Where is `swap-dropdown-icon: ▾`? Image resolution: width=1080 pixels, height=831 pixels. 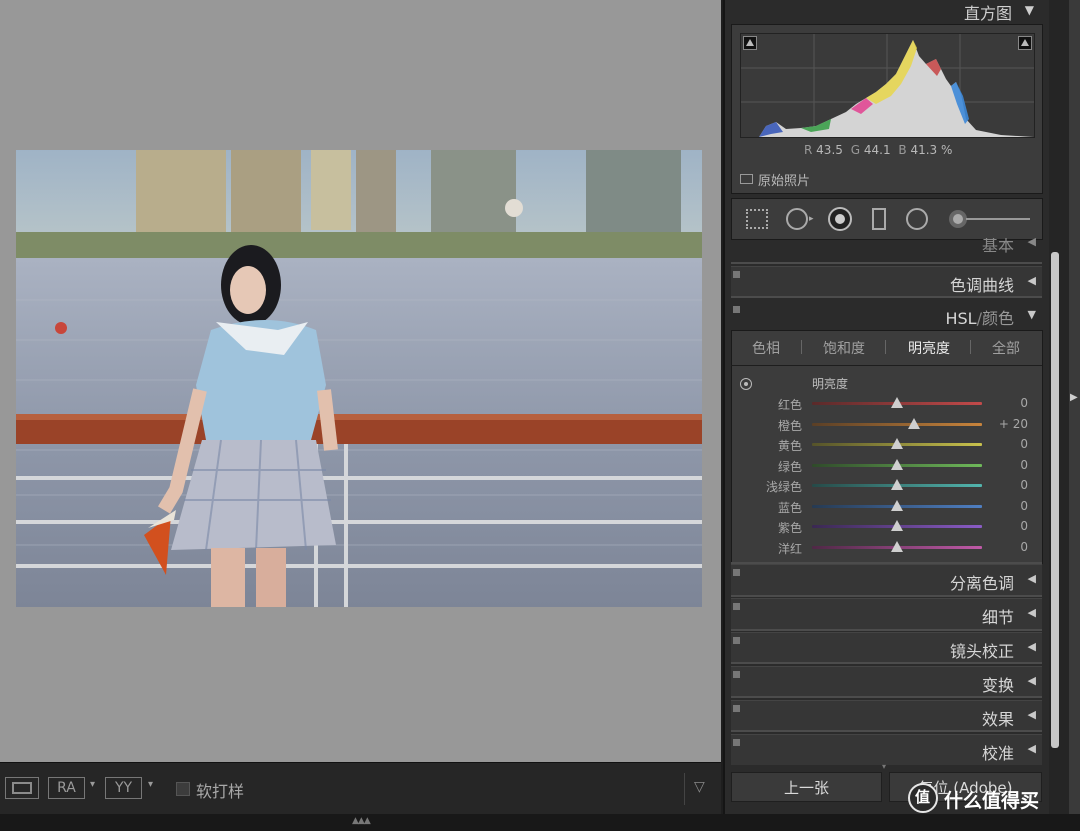
swap-dropdown-icon: ▾ is located at coordinates (150, 784).